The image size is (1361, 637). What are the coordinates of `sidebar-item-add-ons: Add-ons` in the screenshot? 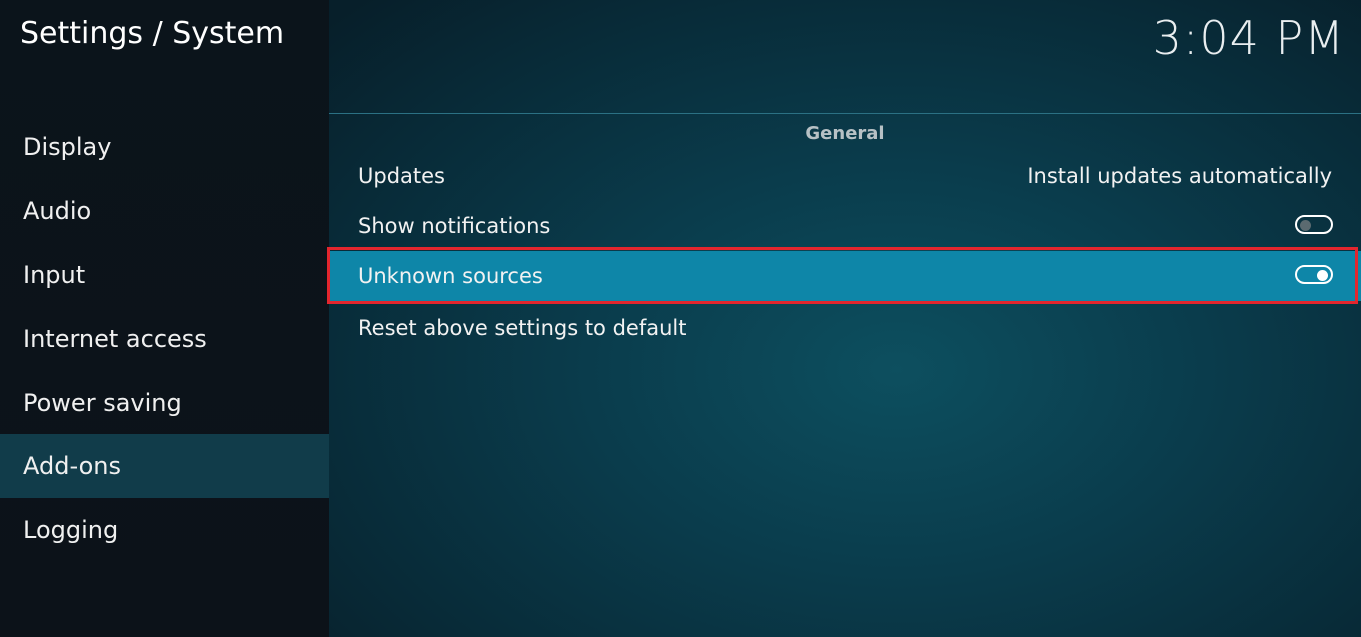 It's located at (164, 466).